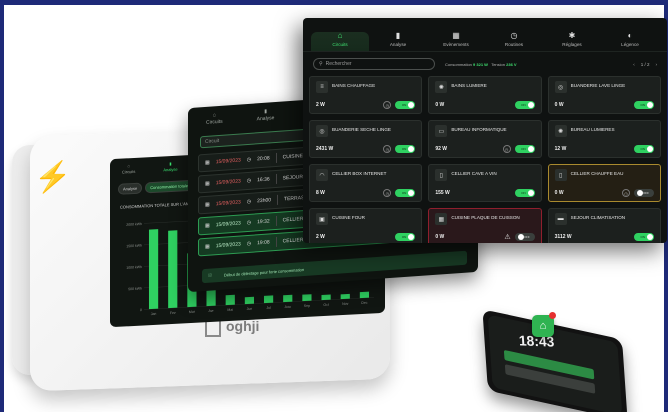  I want to click on tab-label: Evènements, so click(456, 44).